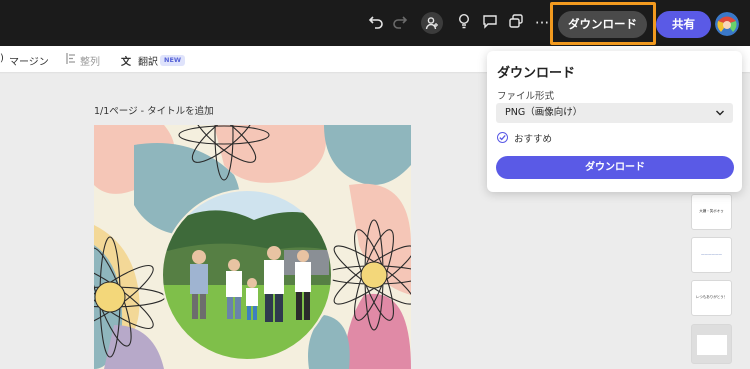 The image size is (750, 369). Describe the element at coordinates (542, 23) in the screenshot. I see `more-icon: ···` at that location.